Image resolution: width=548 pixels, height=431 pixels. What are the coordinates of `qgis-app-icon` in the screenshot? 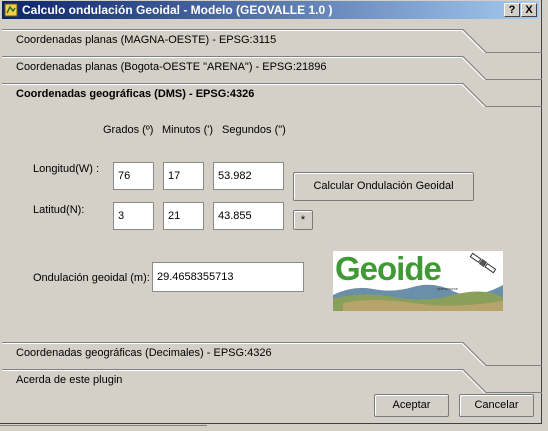 It's located at (11, 10).